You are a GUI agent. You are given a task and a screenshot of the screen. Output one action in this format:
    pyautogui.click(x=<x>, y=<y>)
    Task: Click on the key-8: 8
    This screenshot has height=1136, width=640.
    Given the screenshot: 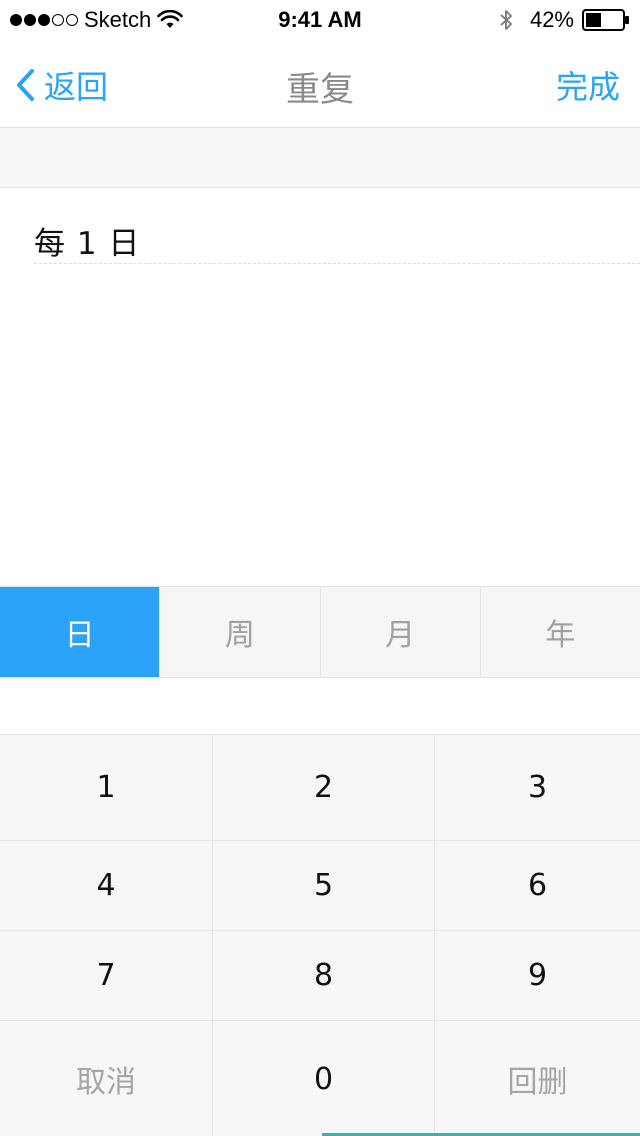 What is the action you would take?
    pyautogui.click(x=323, y=975)
    